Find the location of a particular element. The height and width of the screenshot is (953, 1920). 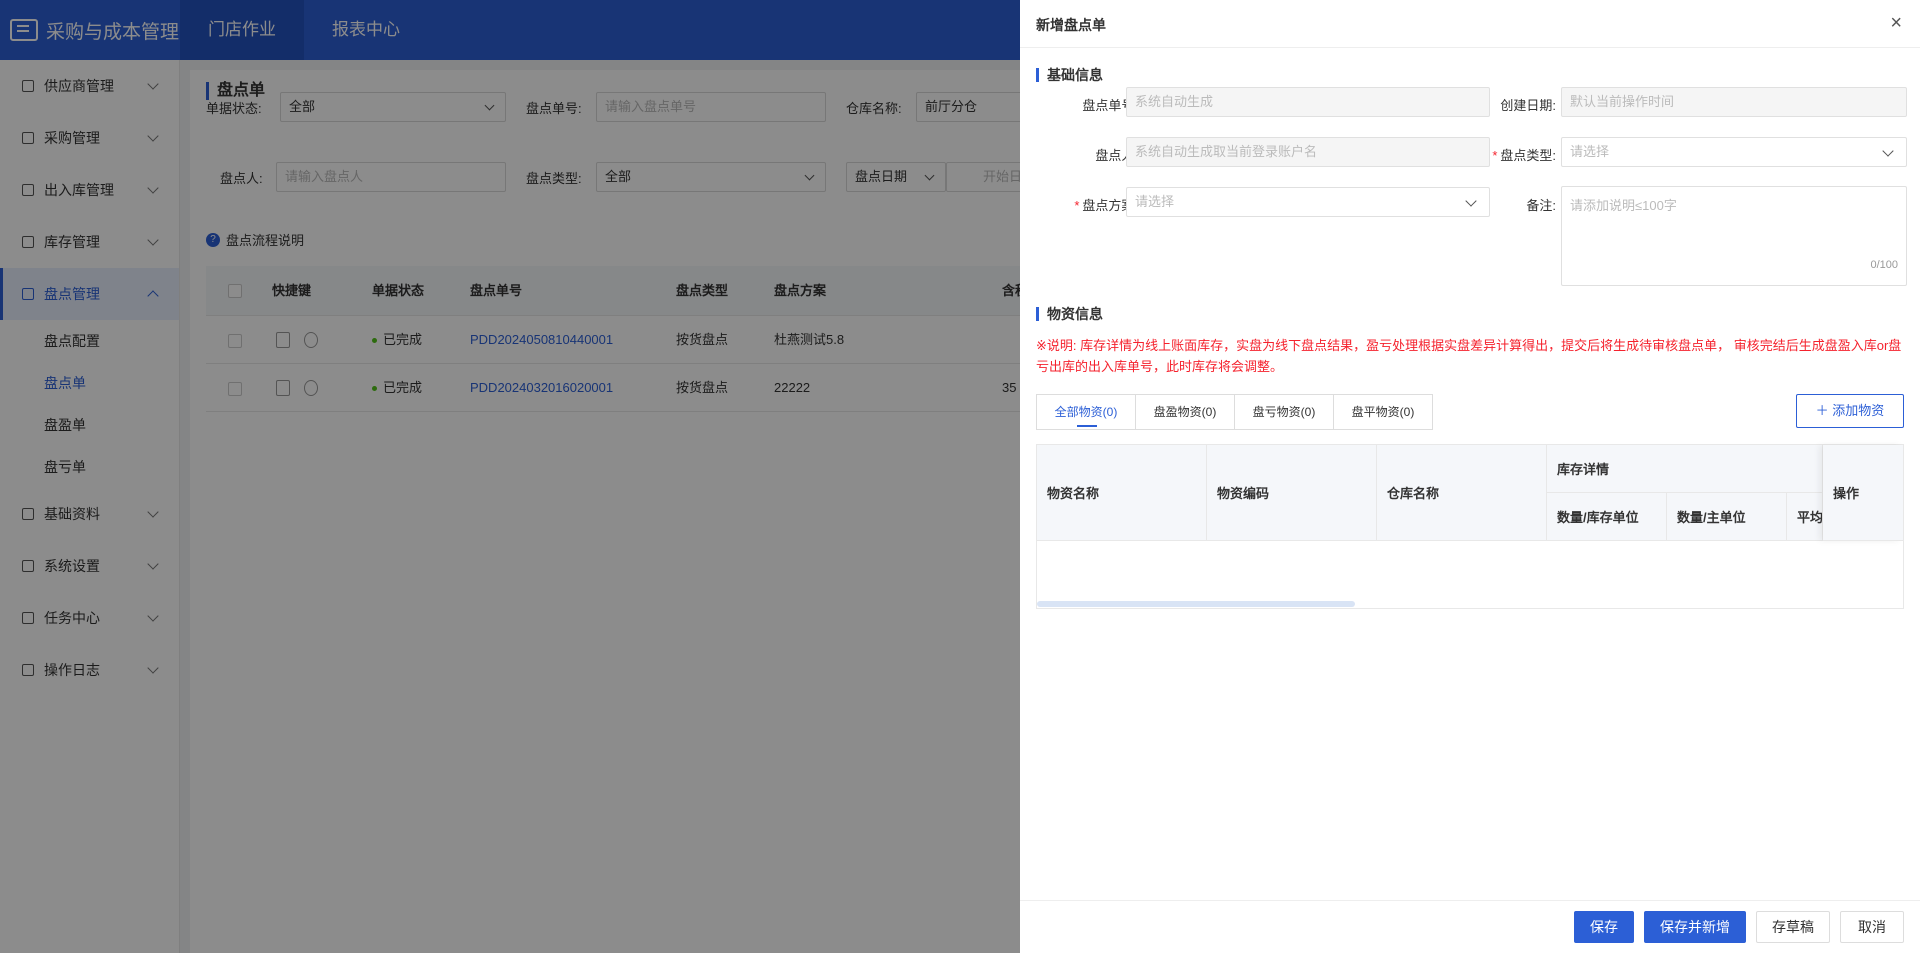

field-remark-label: 备注: is located at coordinates (1541, 205).